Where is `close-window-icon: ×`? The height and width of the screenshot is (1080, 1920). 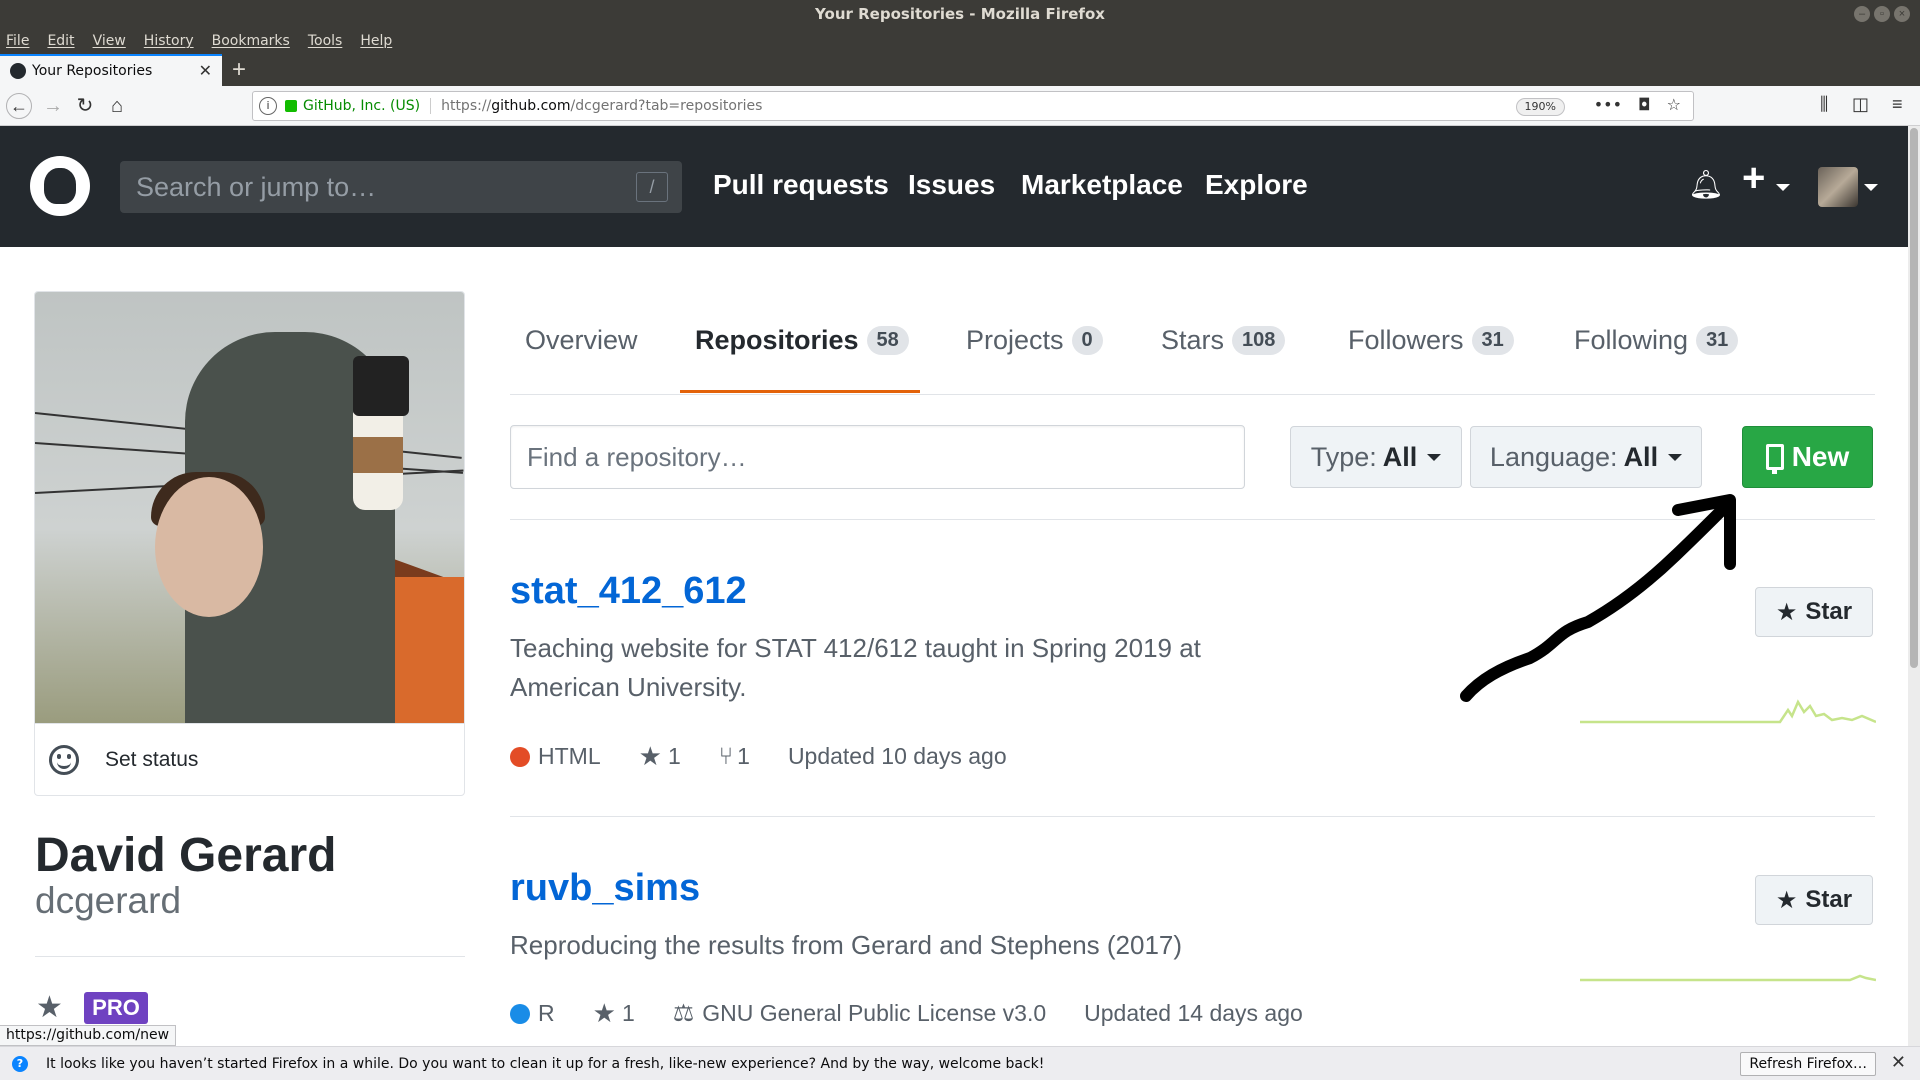 close-window-icon: × is located at coordinates (1902, 14).